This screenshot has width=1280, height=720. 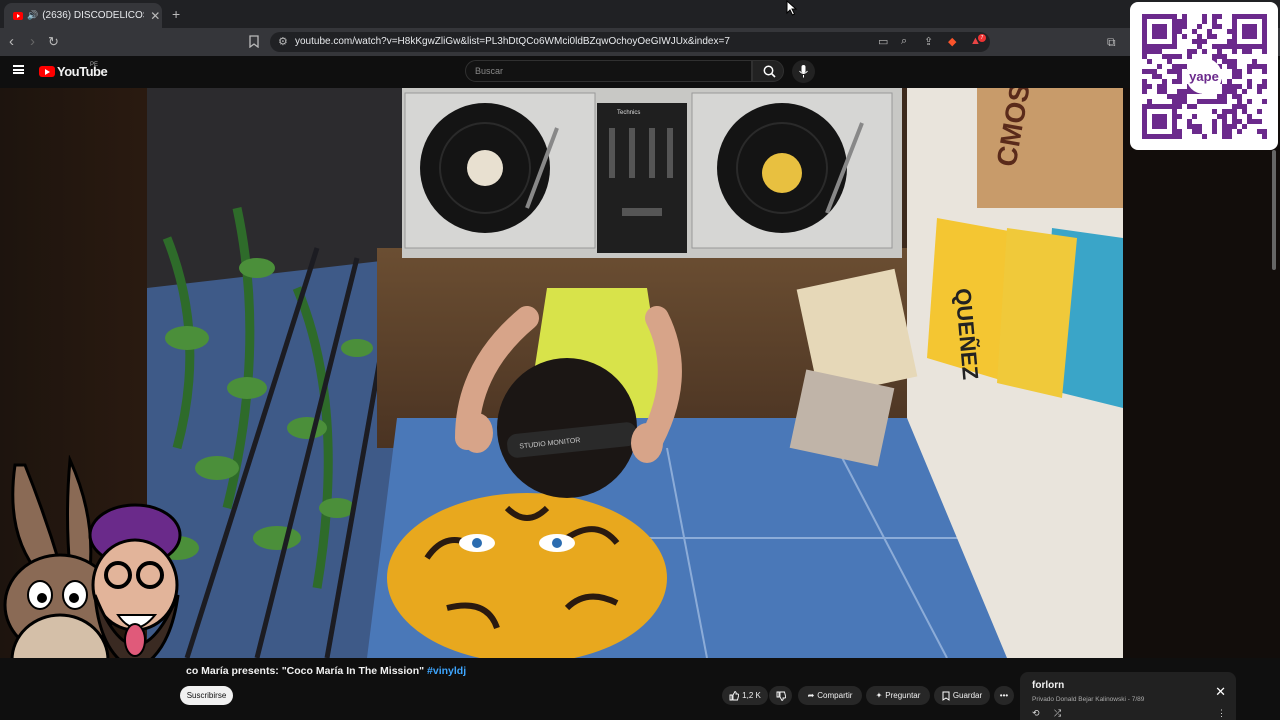 What do you see at coordinates (1004, 695) in the screenshot?
I see `more-actions-button: •••` at bounding box center [1004, 695].